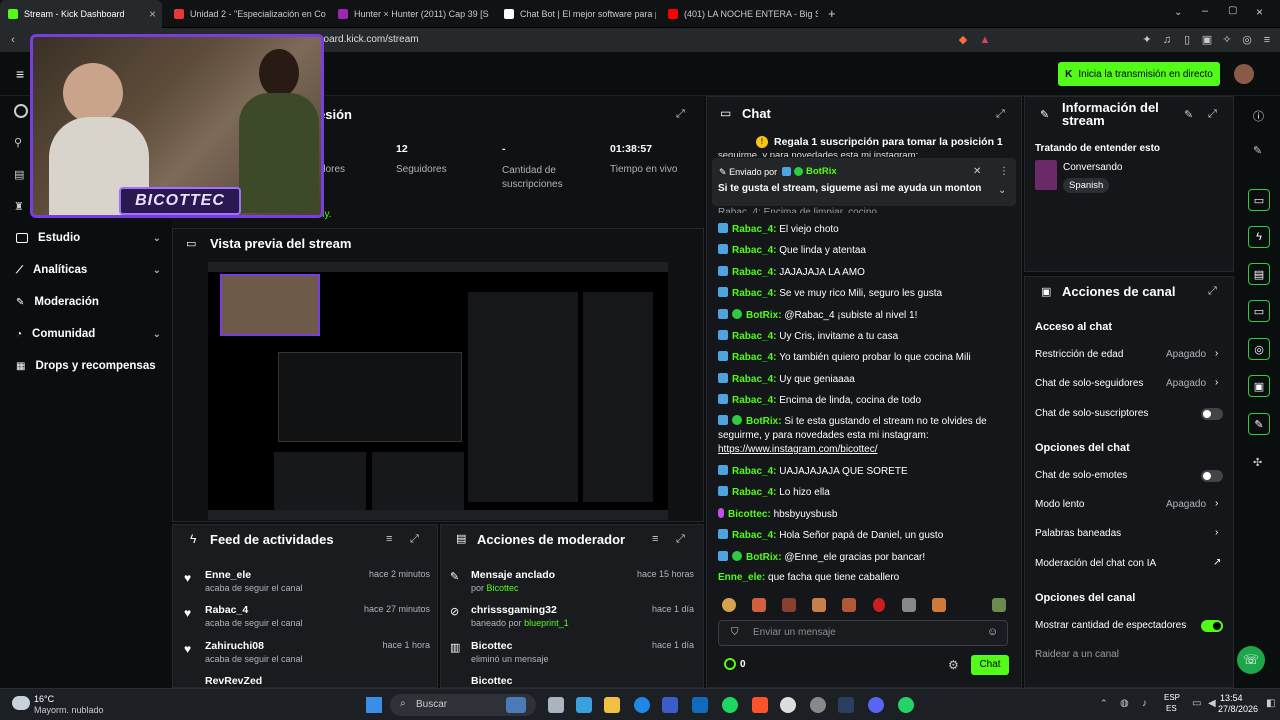 The image size is (1280, 720). I want to click on taskbar-search: ⌕ Buscar, so click(463, 705).